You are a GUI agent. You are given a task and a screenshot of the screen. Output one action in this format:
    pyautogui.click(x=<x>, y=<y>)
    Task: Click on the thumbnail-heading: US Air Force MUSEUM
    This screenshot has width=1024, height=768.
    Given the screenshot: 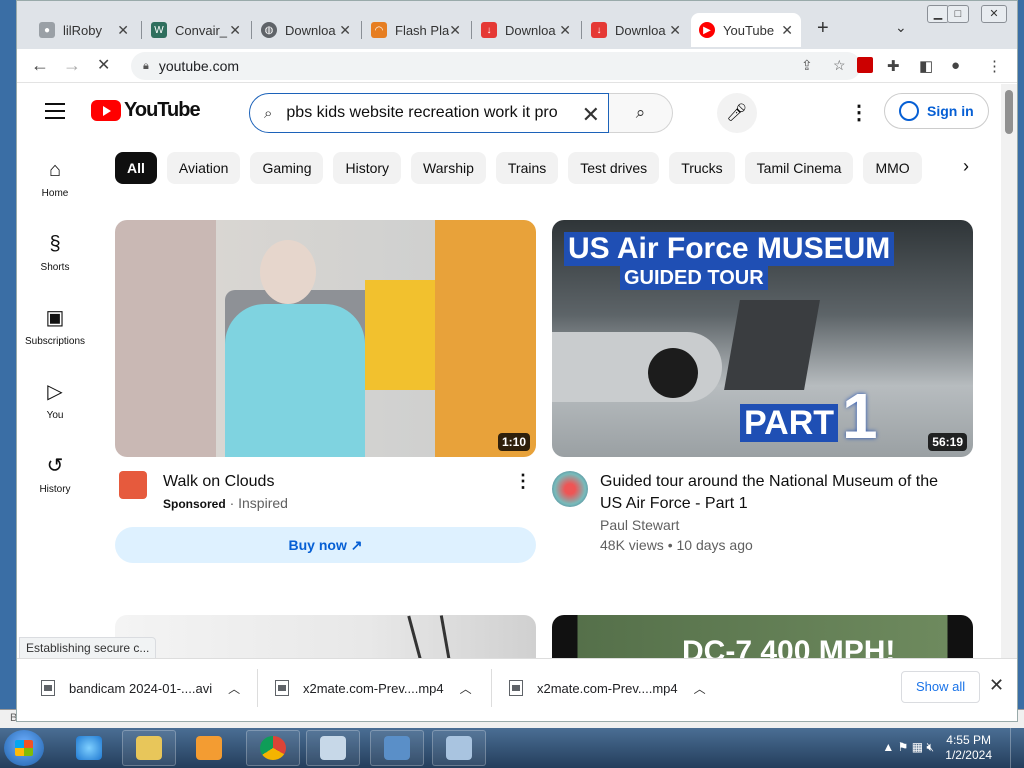 What is the action you would take?
    pyautogui.click(x=729, y=249)
    